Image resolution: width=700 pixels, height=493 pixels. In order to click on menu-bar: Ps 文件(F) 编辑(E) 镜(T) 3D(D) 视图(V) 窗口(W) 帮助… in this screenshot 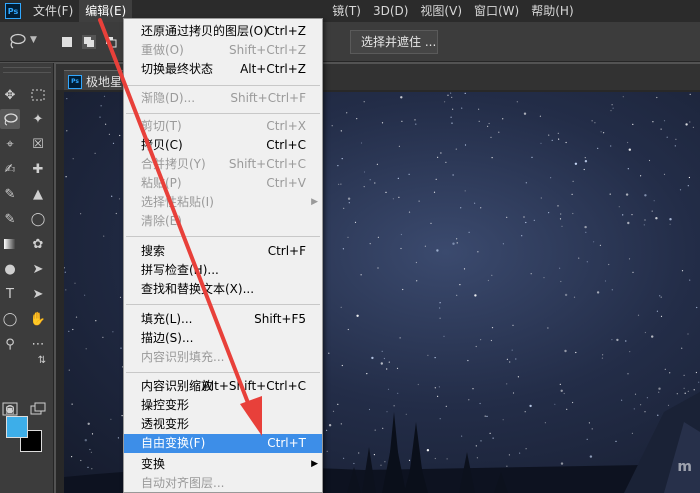, I will do `click(350, 11)`.